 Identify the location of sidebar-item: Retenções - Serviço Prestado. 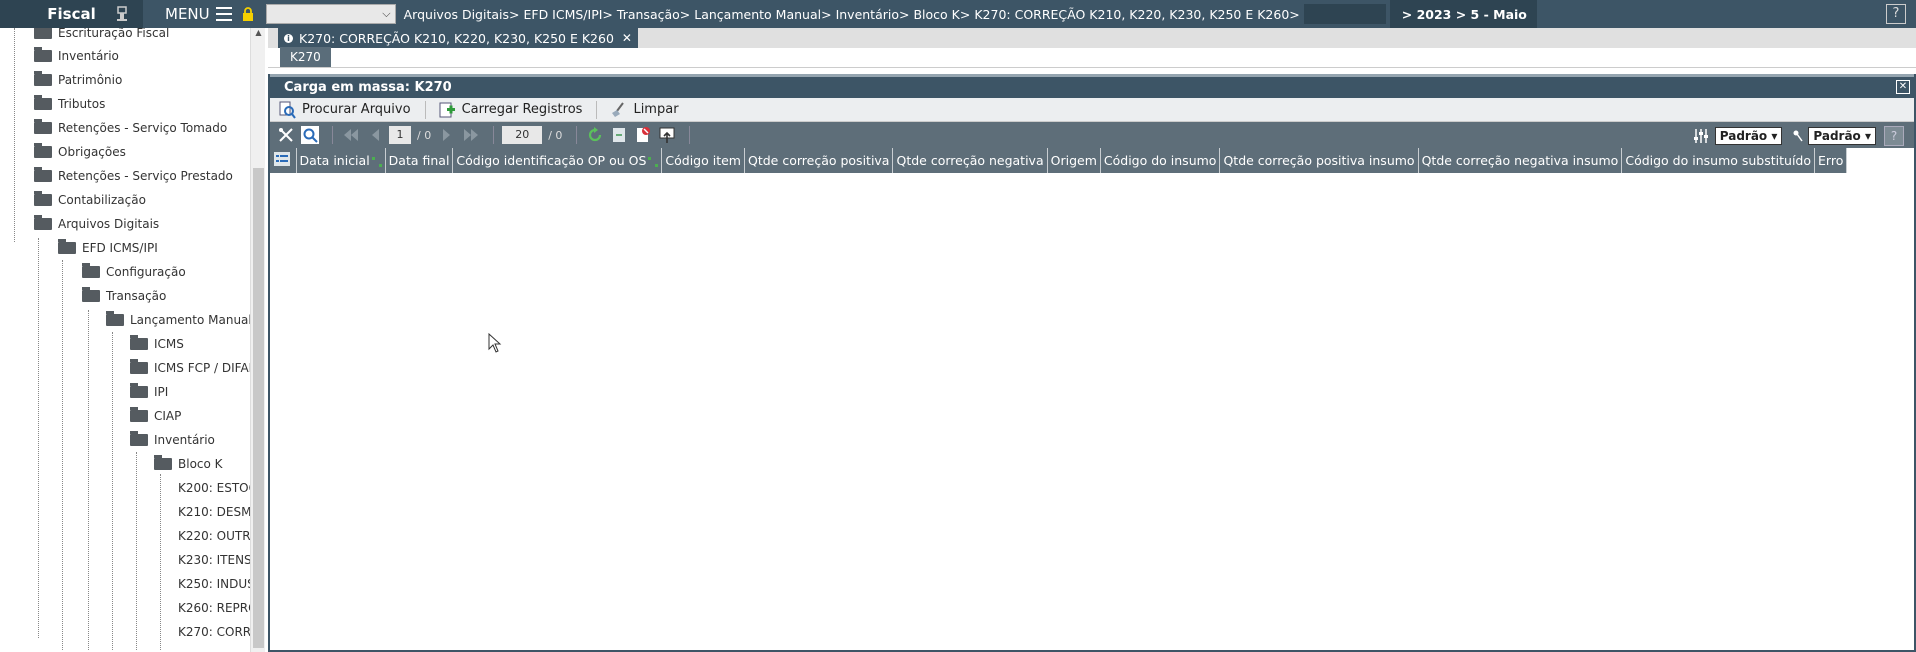
(133, 176).